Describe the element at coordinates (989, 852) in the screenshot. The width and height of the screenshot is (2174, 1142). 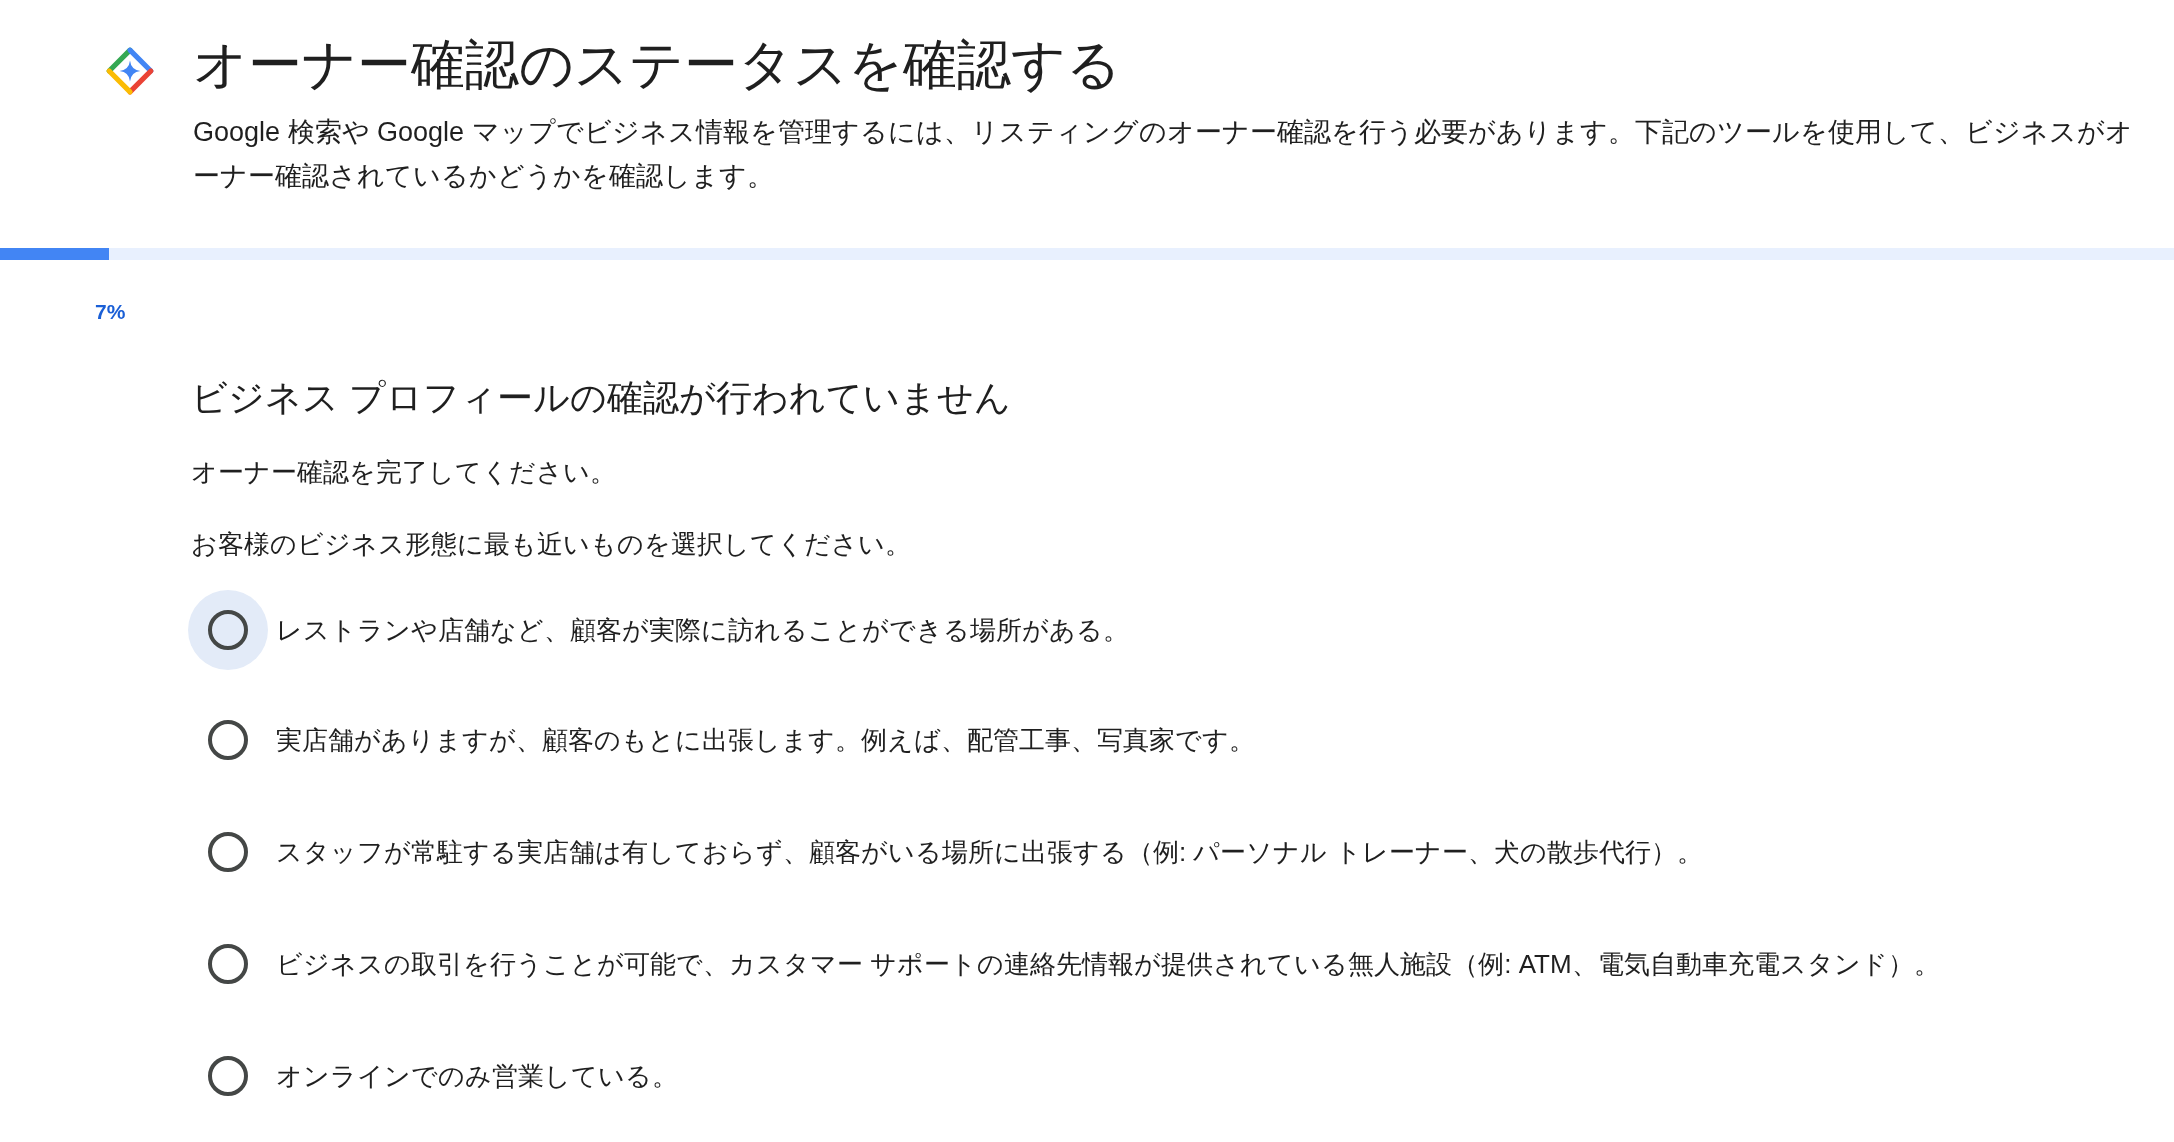
I see `option-label: スタッフが常駐する実店舗は有しておらず、顧客がいる場所に出張する（例: パーソナル トレーナー、犬の散歩代行）。` at that location.